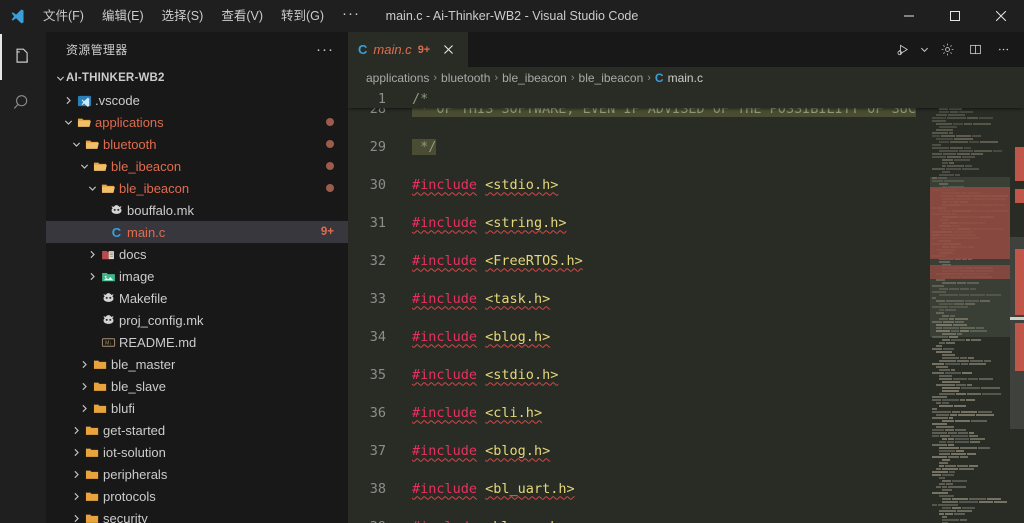  Describe the element at coordinates (686, 336) in the screenshot. I see `code-line: 34 #include <blog.h>` at that location.